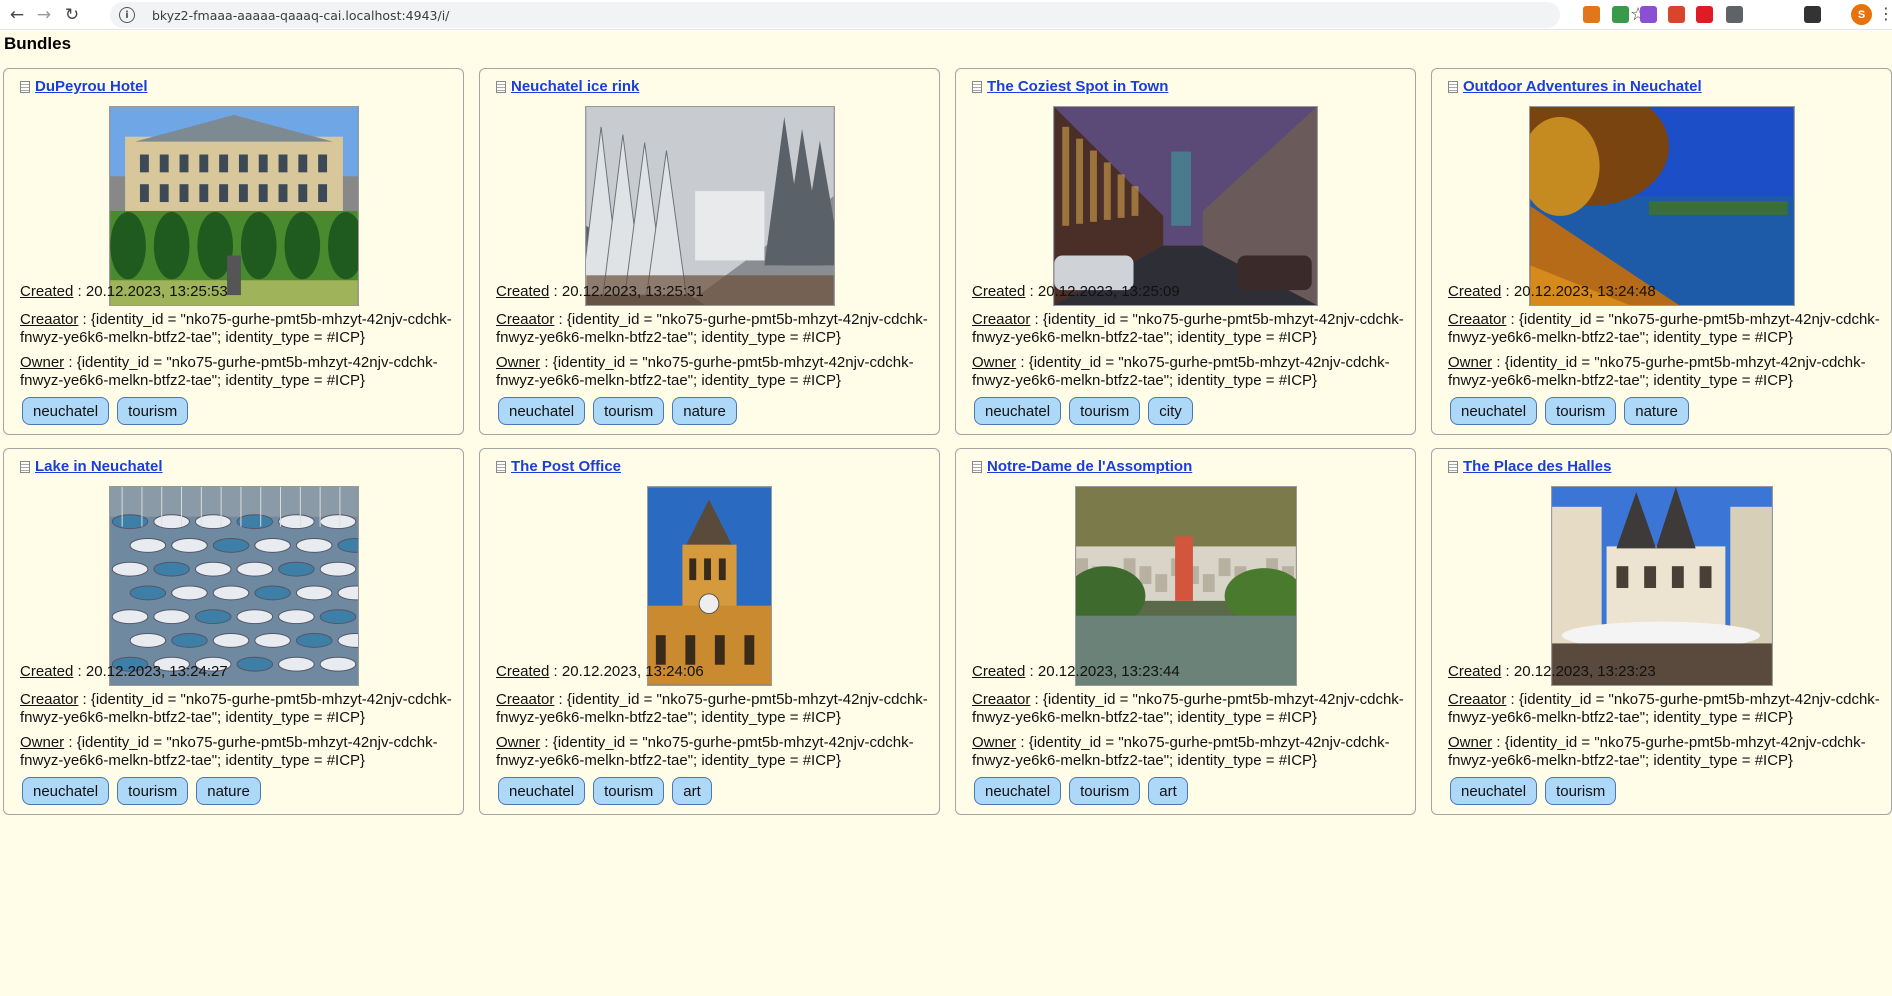  I want to click on card-title: Lake in Neuchatel, so click(91, 466).